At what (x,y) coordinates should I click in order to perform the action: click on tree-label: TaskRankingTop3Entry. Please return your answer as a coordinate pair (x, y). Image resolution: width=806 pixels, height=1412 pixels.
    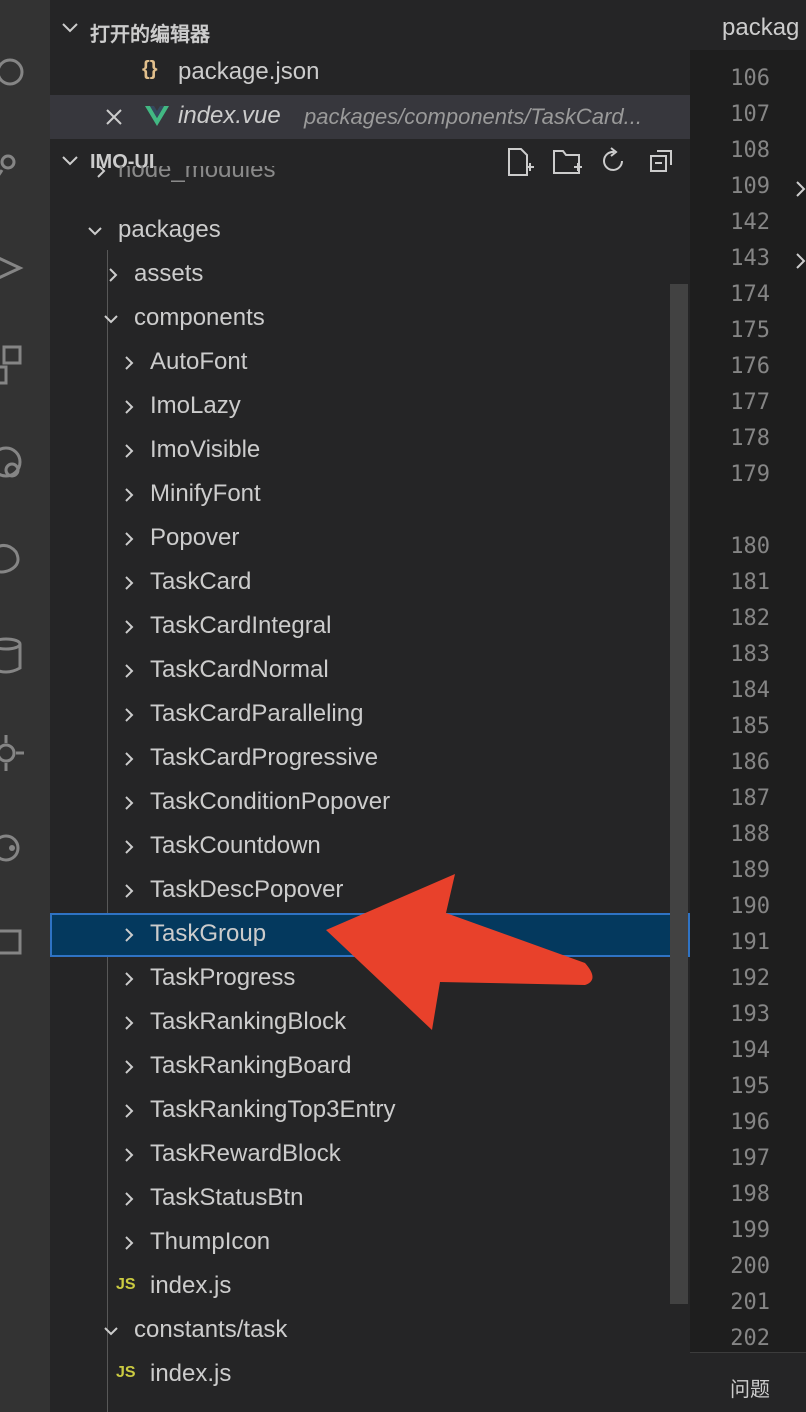
    Looking at the image, I should click on (273, 1109).